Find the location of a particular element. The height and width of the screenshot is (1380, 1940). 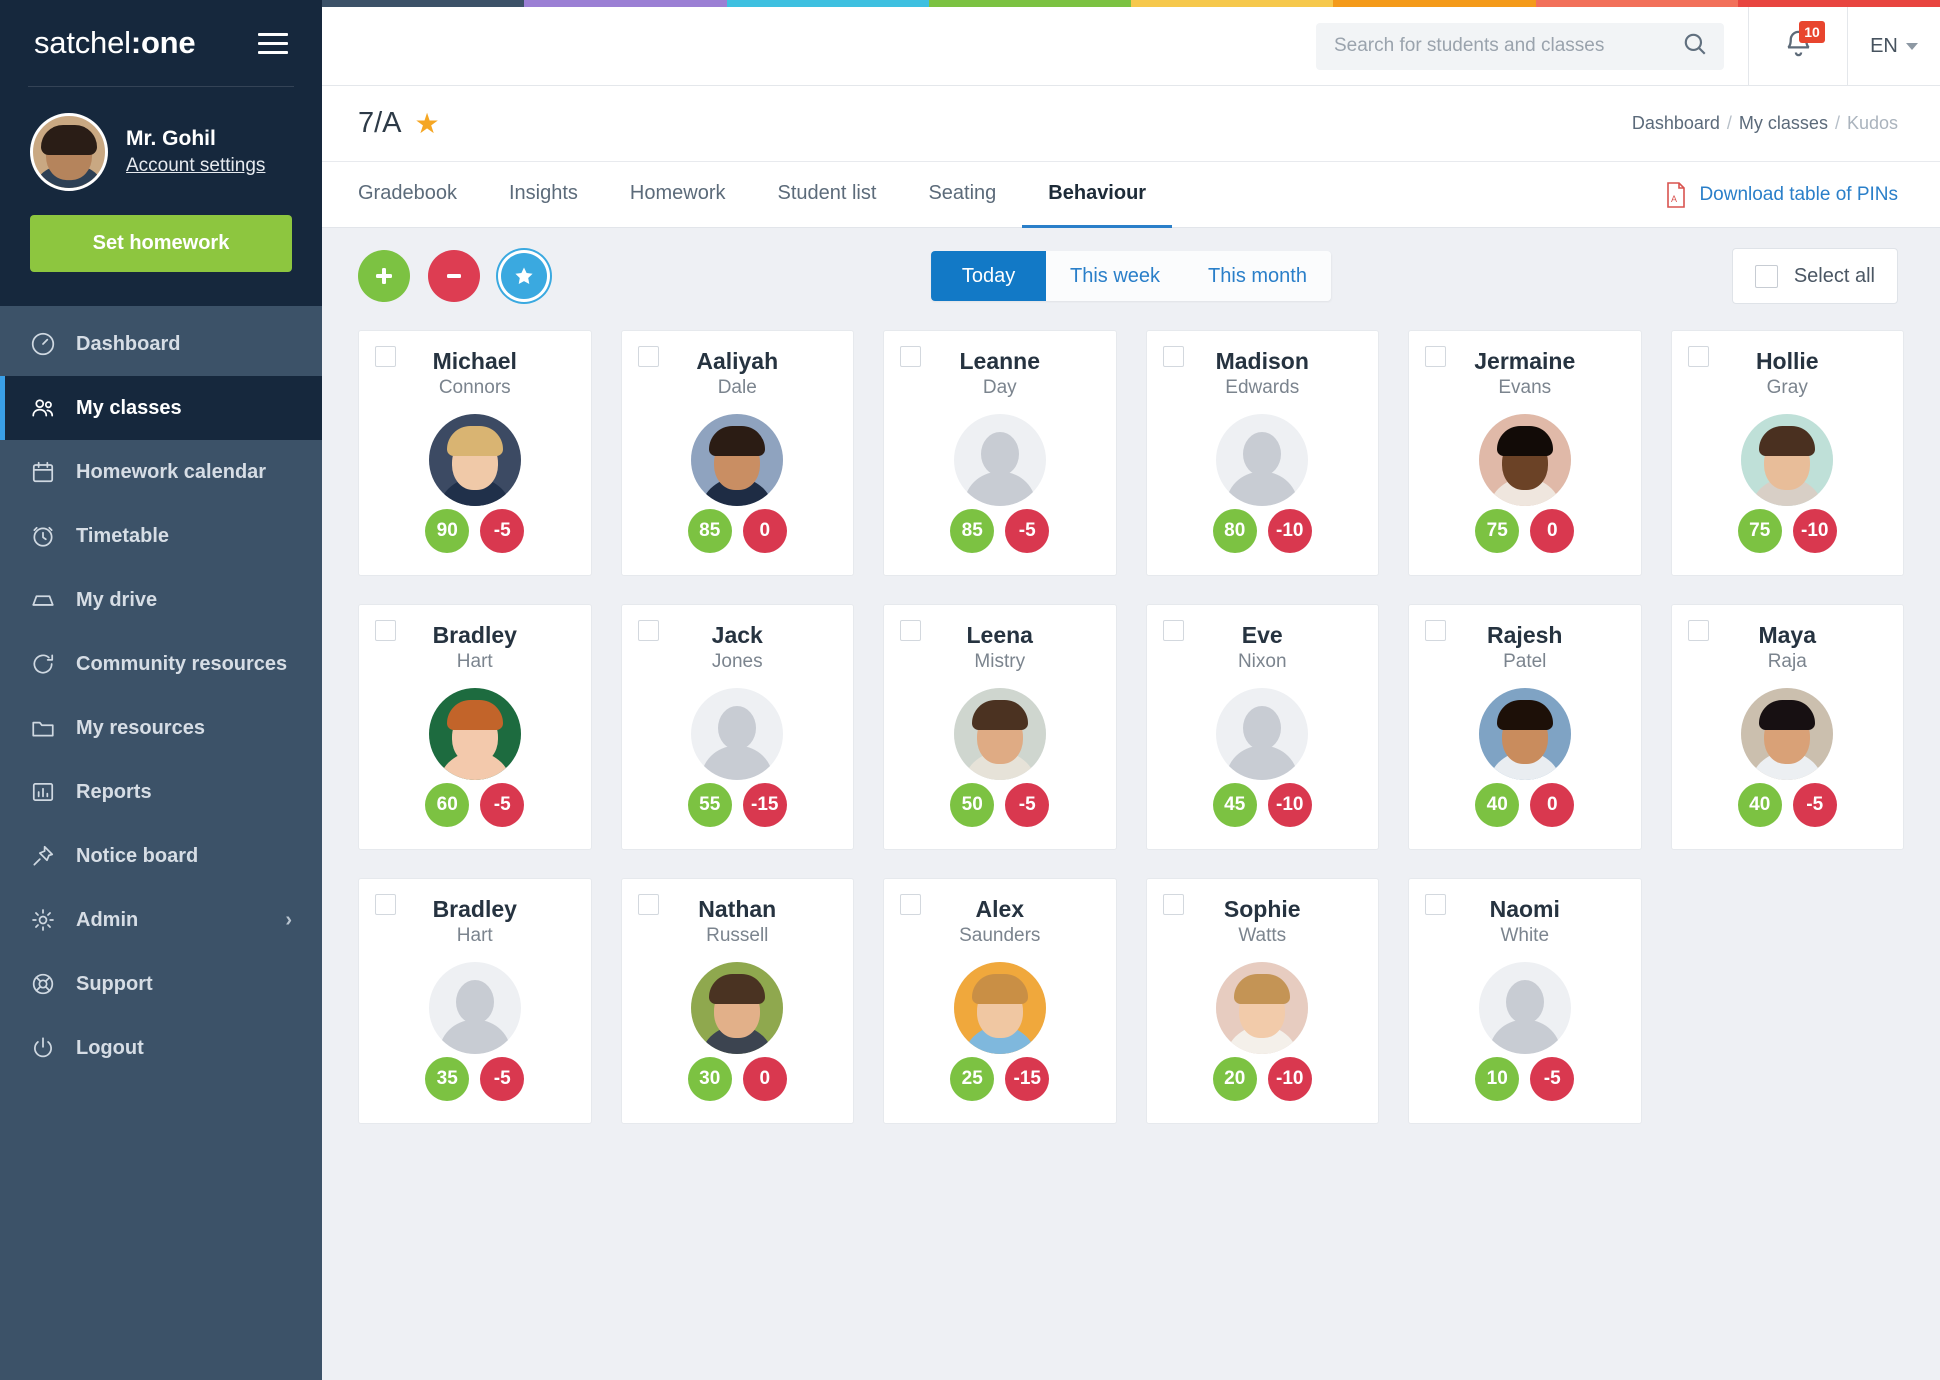

student-card: Hollie Gray 75 -10 is located at coordinates (1787, 453).